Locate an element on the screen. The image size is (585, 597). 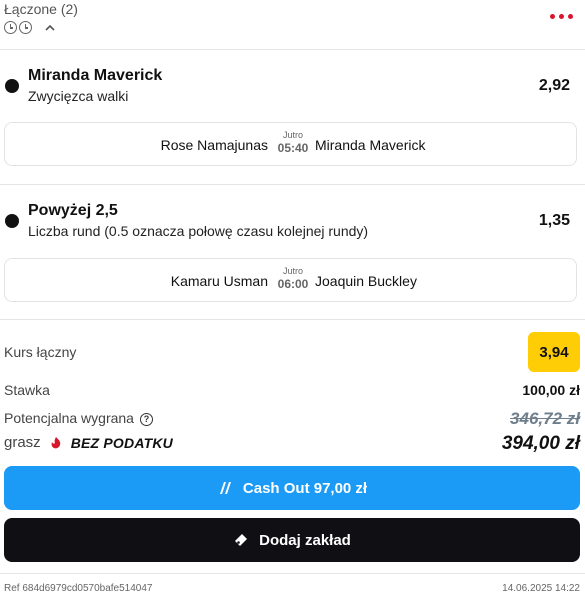
bet-reference: Ref 684d6979cd0570bafe514047 is located at coordinates (78, 588).